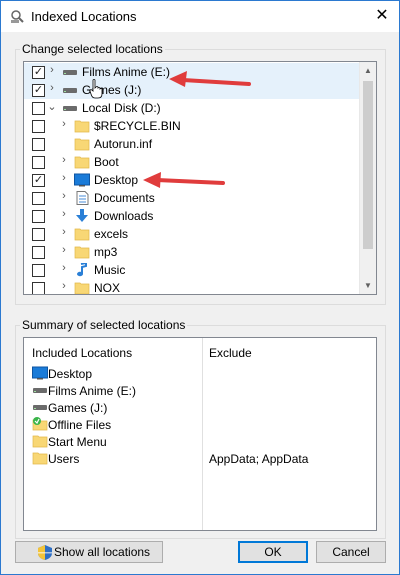 The height and width of the screenshot is (575, 400). What do you see at coordinates (40, 373) in the screenshot?
I see `desktop-icon` at bounding box center [40, 373].